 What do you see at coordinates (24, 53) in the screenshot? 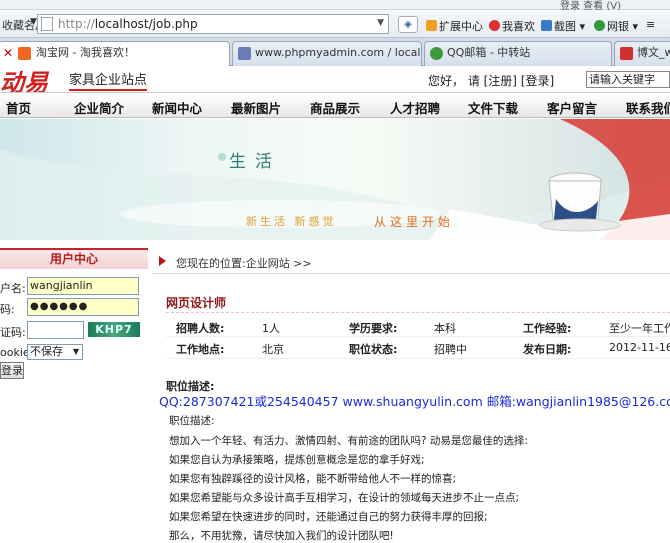
I see `taobao-icon` at bounding box center [24, 53].